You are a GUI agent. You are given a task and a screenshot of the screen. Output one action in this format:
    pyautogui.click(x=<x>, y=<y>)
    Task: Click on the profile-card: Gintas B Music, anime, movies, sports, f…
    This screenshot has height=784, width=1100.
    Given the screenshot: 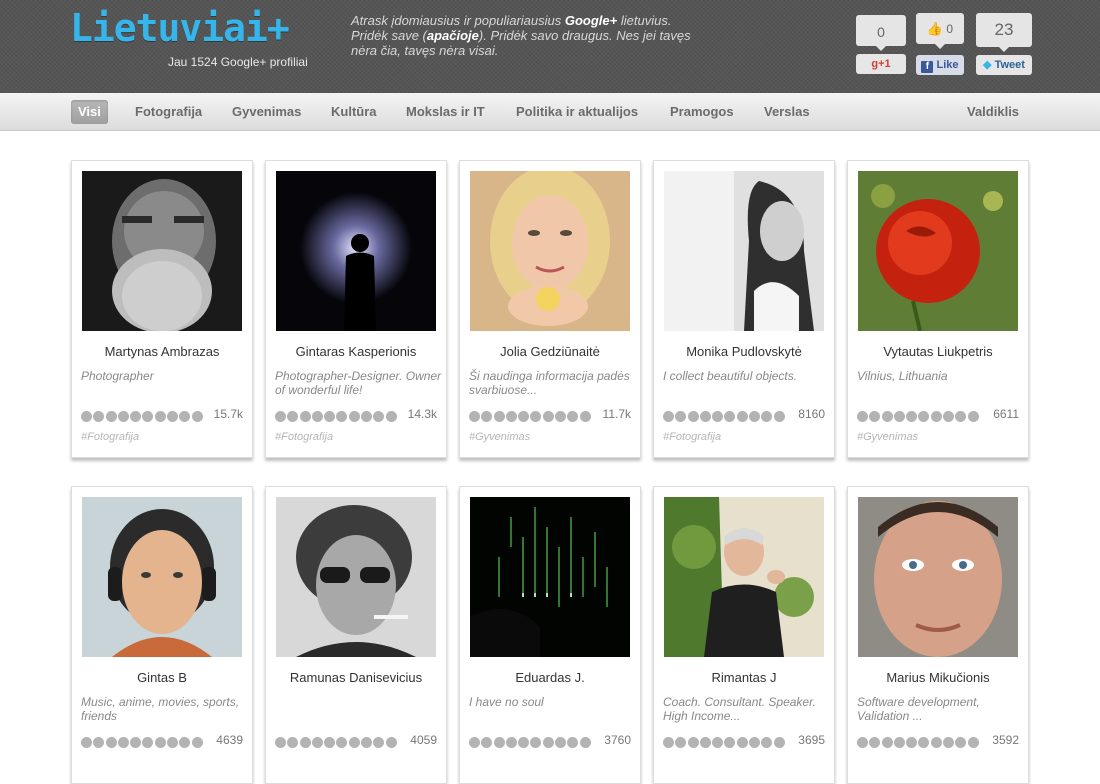 What is the action you would take?
    pyautogui.click(x=162, y=635)
    